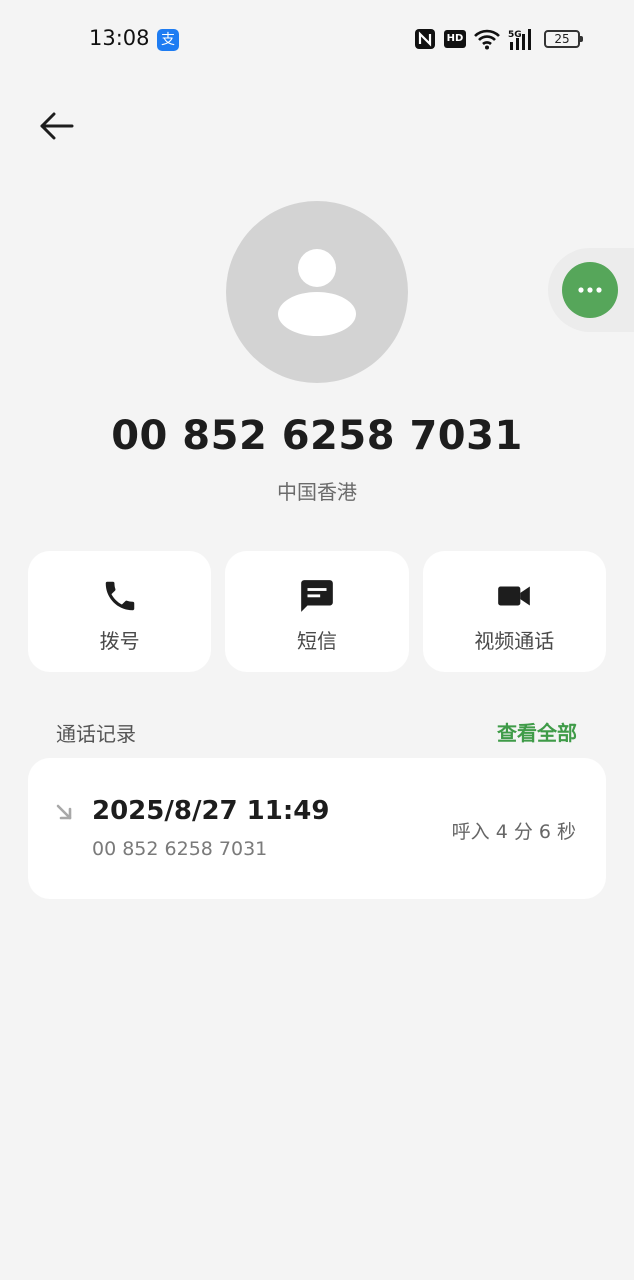 This screenshot has width=634, height=1280. I want to click on contact-location: 中国香港, so click(317, 492).